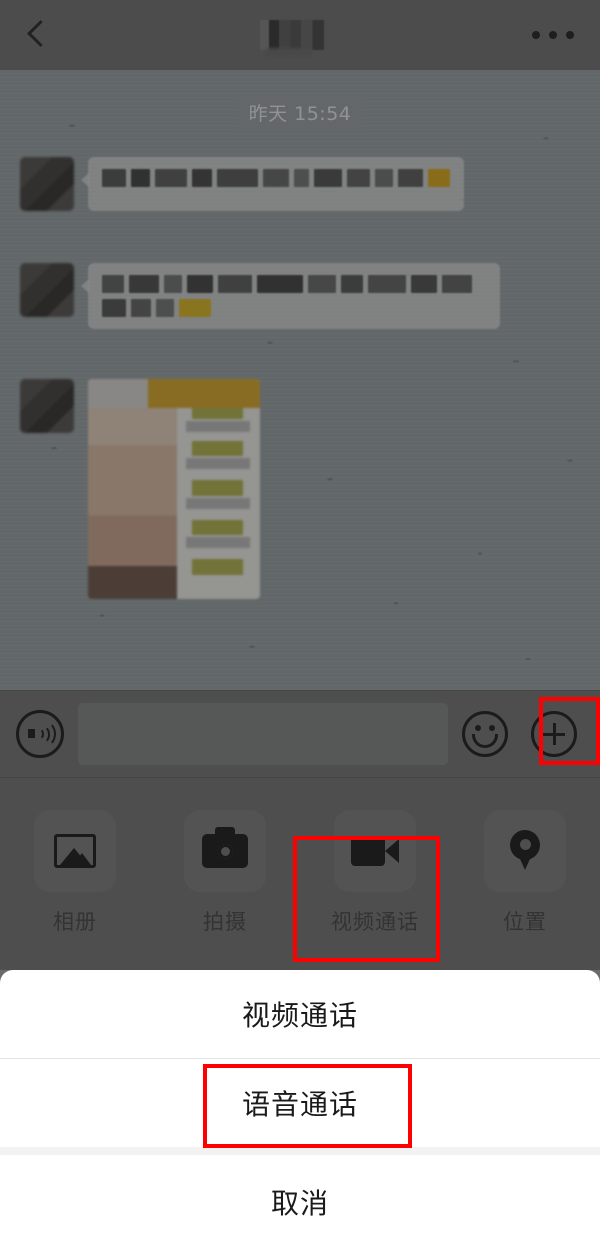  I want to click on attach-item-camera: 拍摄, so click(225, 873).